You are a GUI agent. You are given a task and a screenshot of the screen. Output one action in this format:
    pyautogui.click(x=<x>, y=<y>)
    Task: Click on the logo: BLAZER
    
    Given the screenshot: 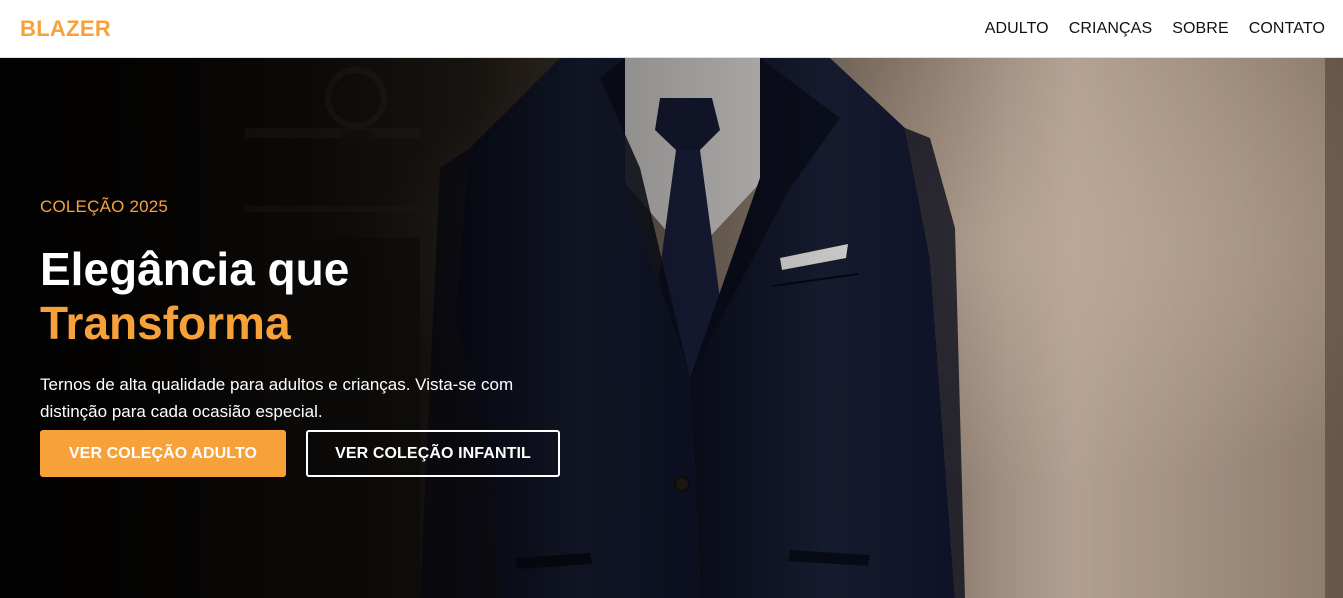 What is the action you would take?
    pyautogui.click(x=65, y=29)
    